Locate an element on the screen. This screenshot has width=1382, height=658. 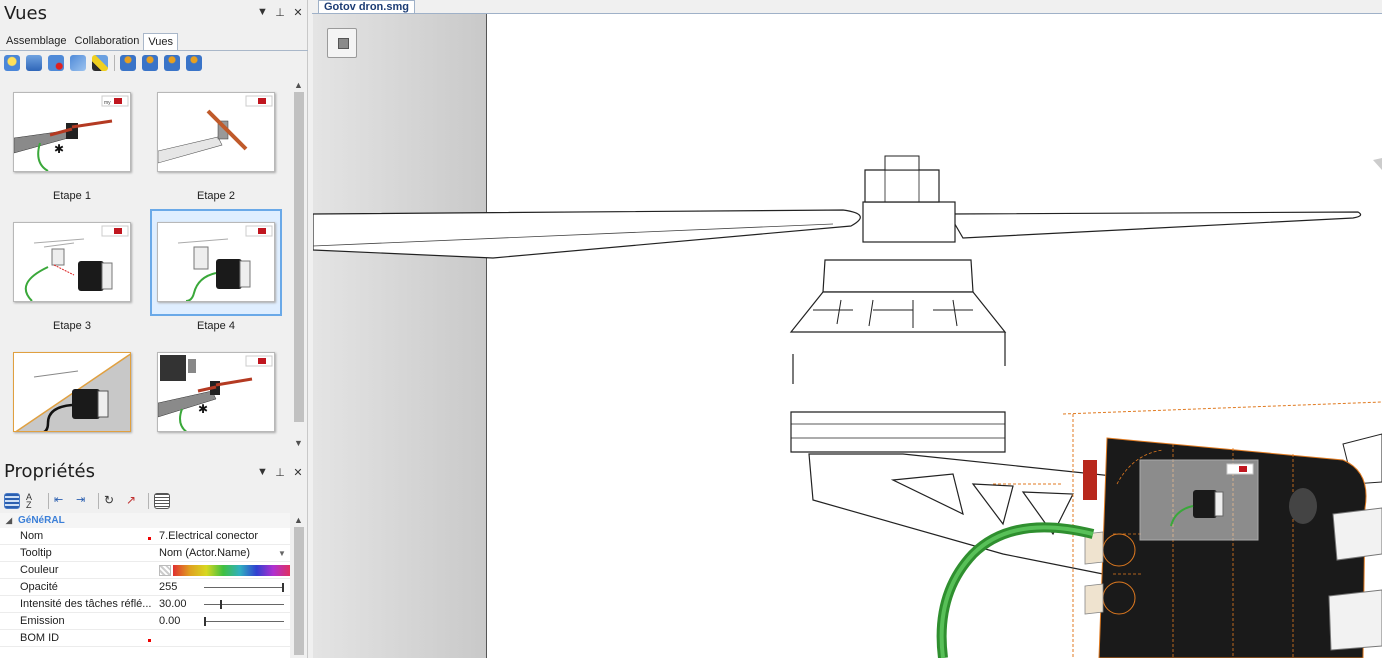
record-view-icon is located at coordinates (56, 63).